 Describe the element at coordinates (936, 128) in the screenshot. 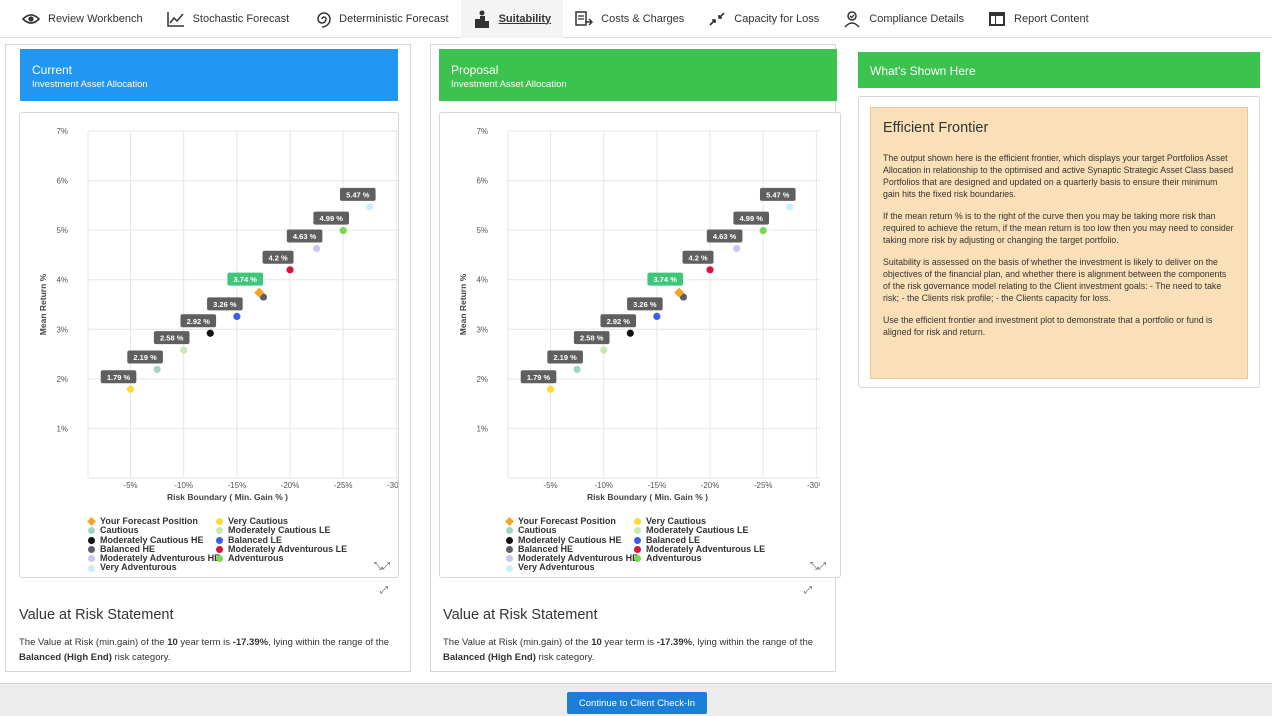

I see `info-heading: Efficient Frontier` at that location.